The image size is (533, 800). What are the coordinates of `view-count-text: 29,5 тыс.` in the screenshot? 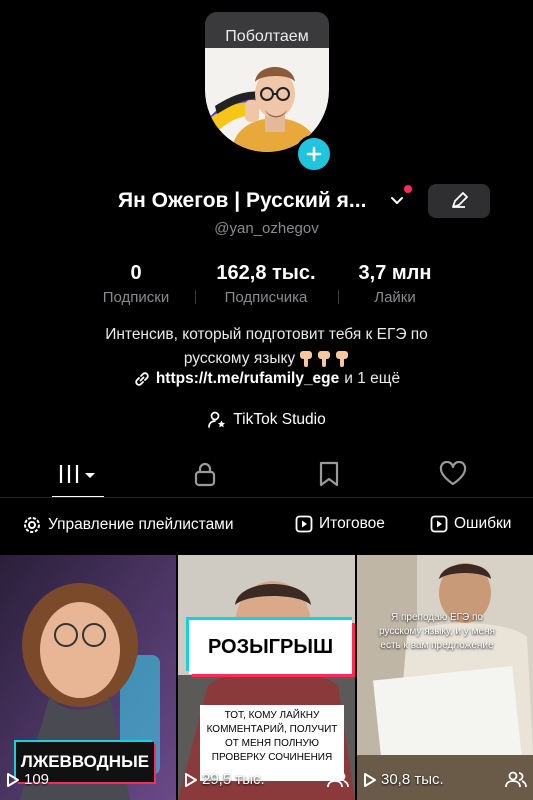 It's located at (233, 779).